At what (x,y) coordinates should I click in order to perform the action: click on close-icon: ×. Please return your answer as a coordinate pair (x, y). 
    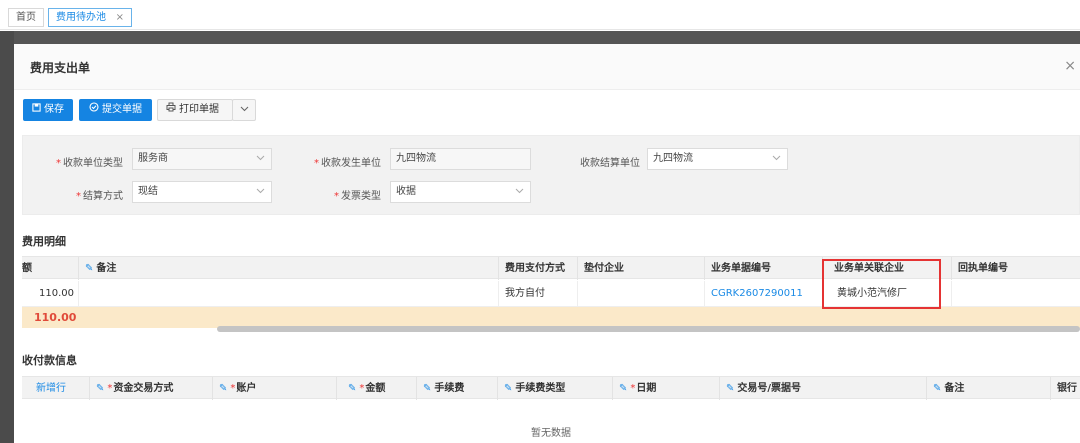
    Looking at the image, I should click on (1070, 66).